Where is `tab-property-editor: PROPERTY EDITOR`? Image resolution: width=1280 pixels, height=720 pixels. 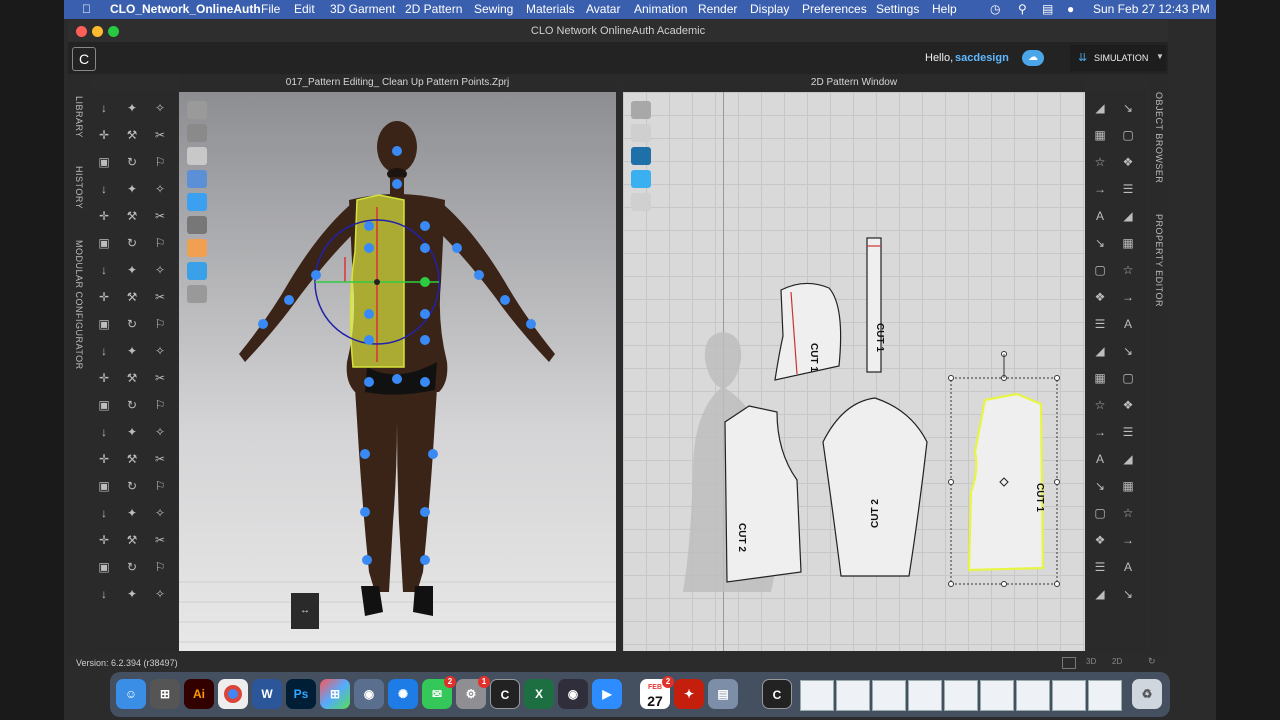 tab-property-editor: PROPERTY EDITOR is located at coordinates (1159, 260).